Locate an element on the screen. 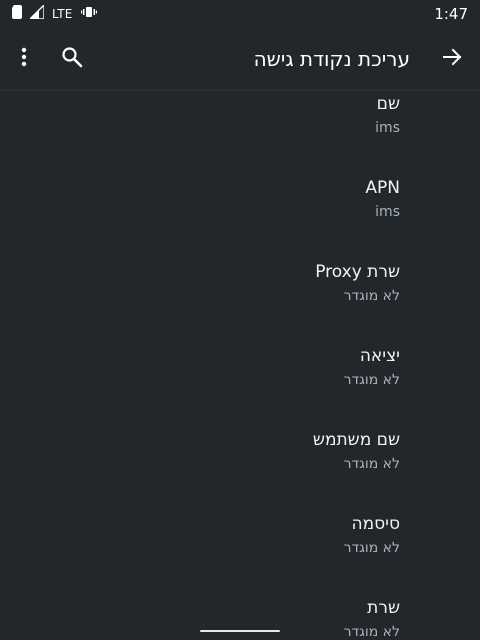 The height and width of the screenshot is (640, 480). vibrate-icon is located at coordinates (88, 14).